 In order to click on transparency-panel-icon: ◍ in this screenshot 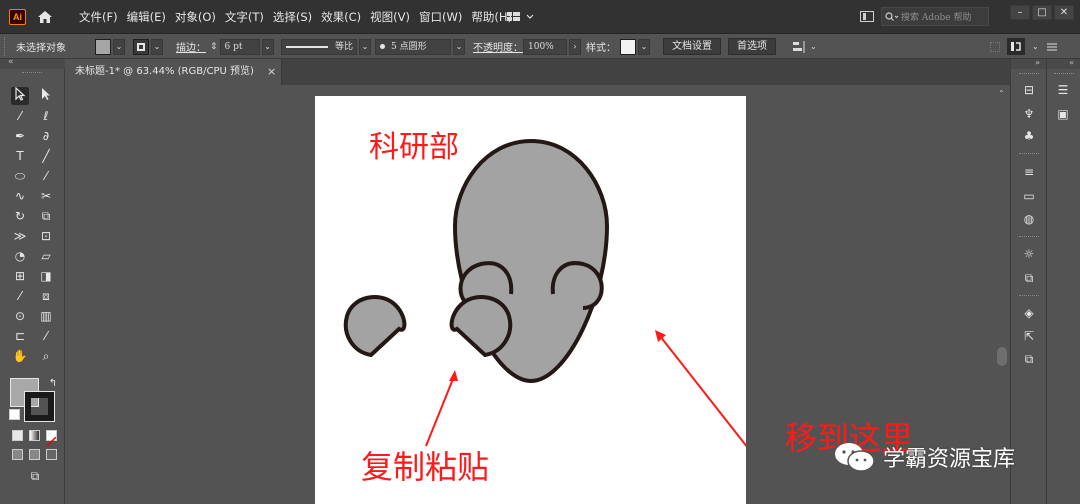, I will do `click(1029, 219)`.